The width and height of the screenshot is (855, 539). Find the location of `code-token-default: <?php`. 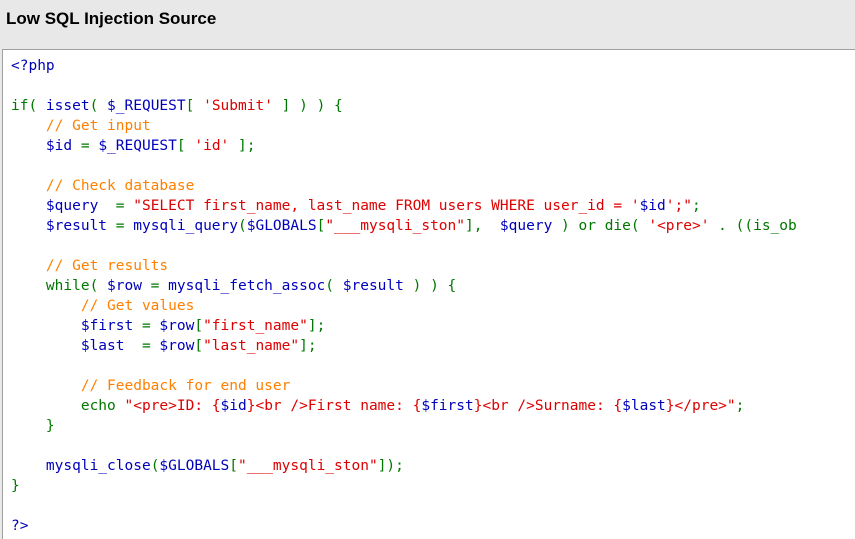

code-token-default: <?php is located at coordinates (33, 66).